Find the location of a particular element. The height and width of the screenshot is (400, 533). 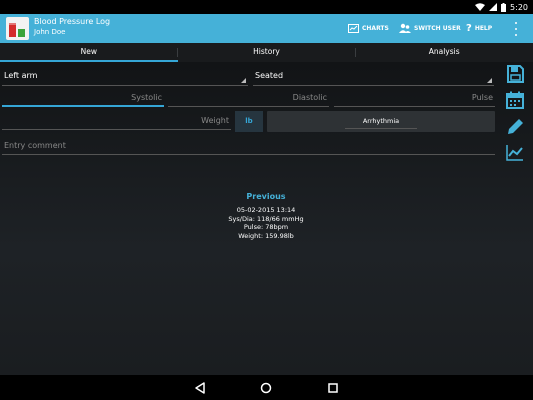

systolic-field: Systolic is located at coordinates (83, 99).